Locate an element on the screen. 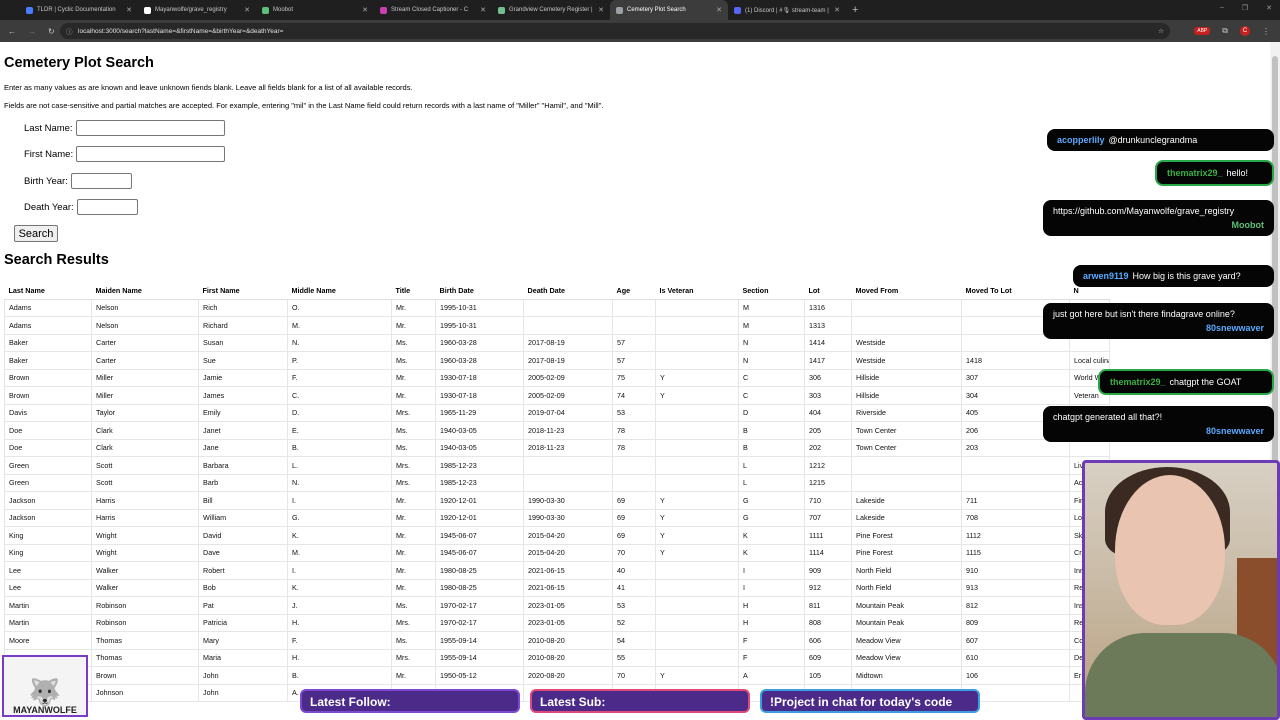 This screenshot has width=1280, height=720. table-cell: Bob is located at coordinates (243, 587).